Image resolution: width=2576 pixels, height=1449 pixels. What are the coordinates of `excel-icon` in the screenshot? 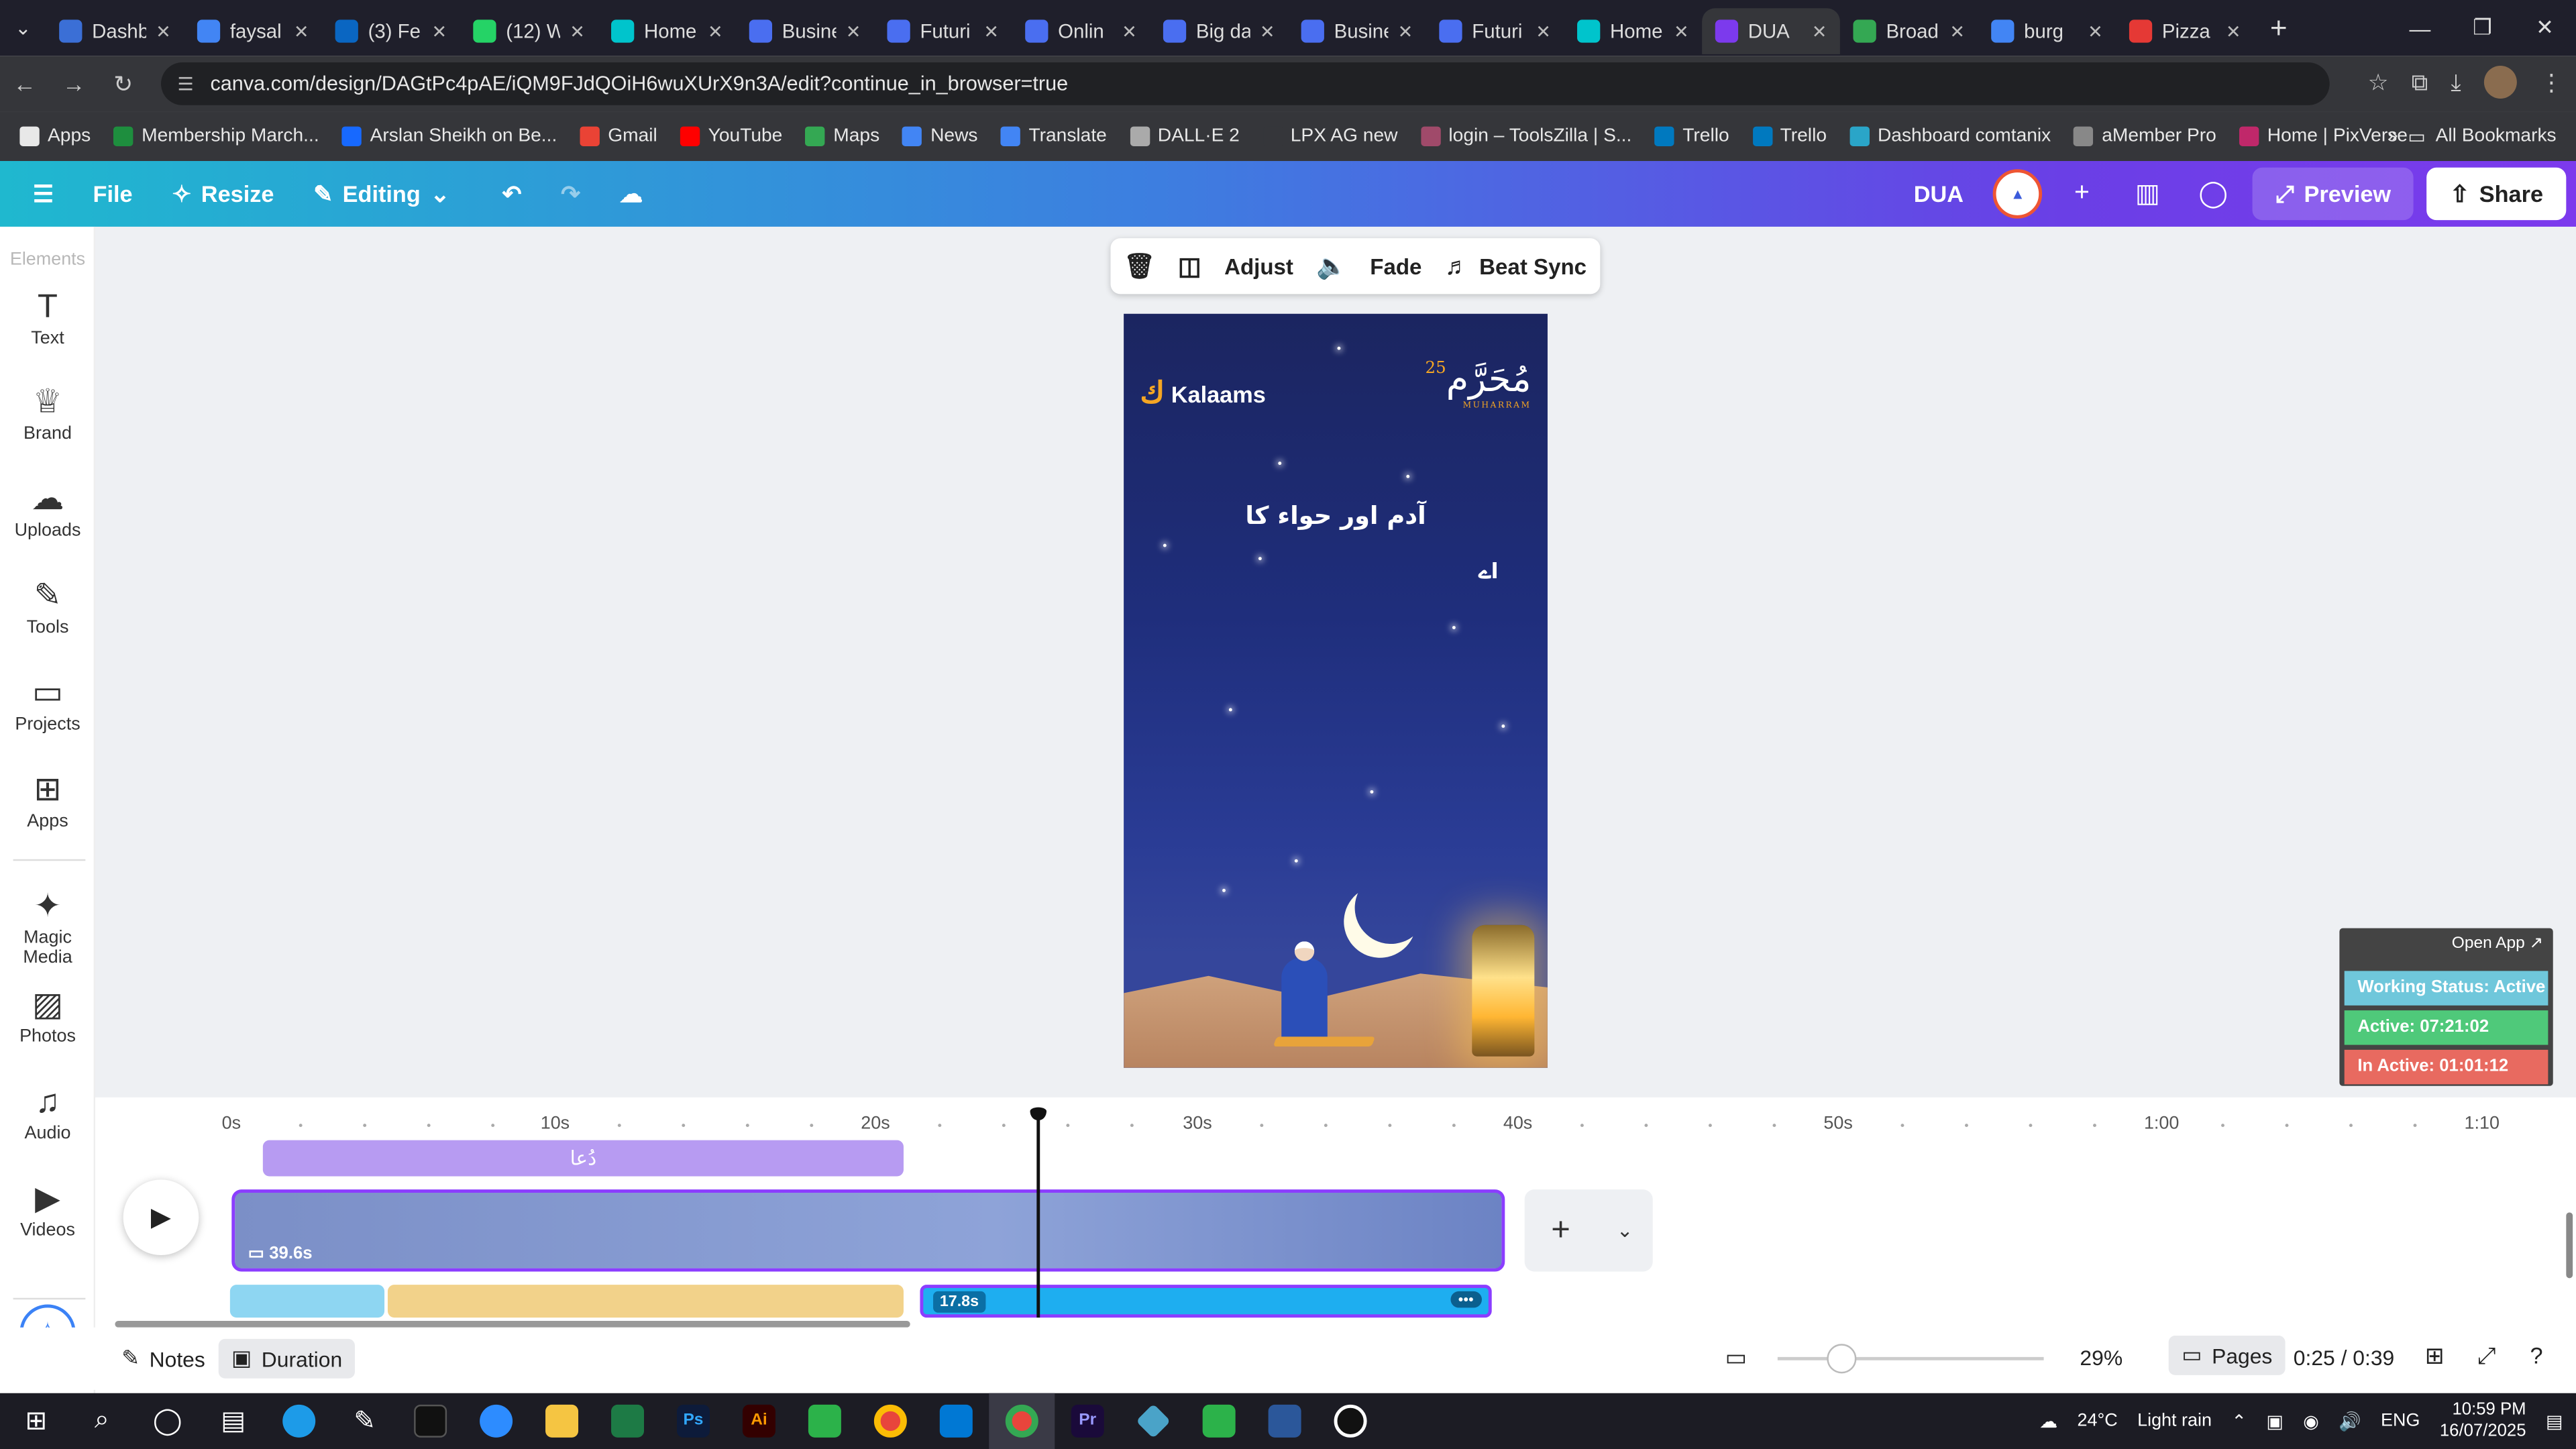 It's located at (628, 1421).